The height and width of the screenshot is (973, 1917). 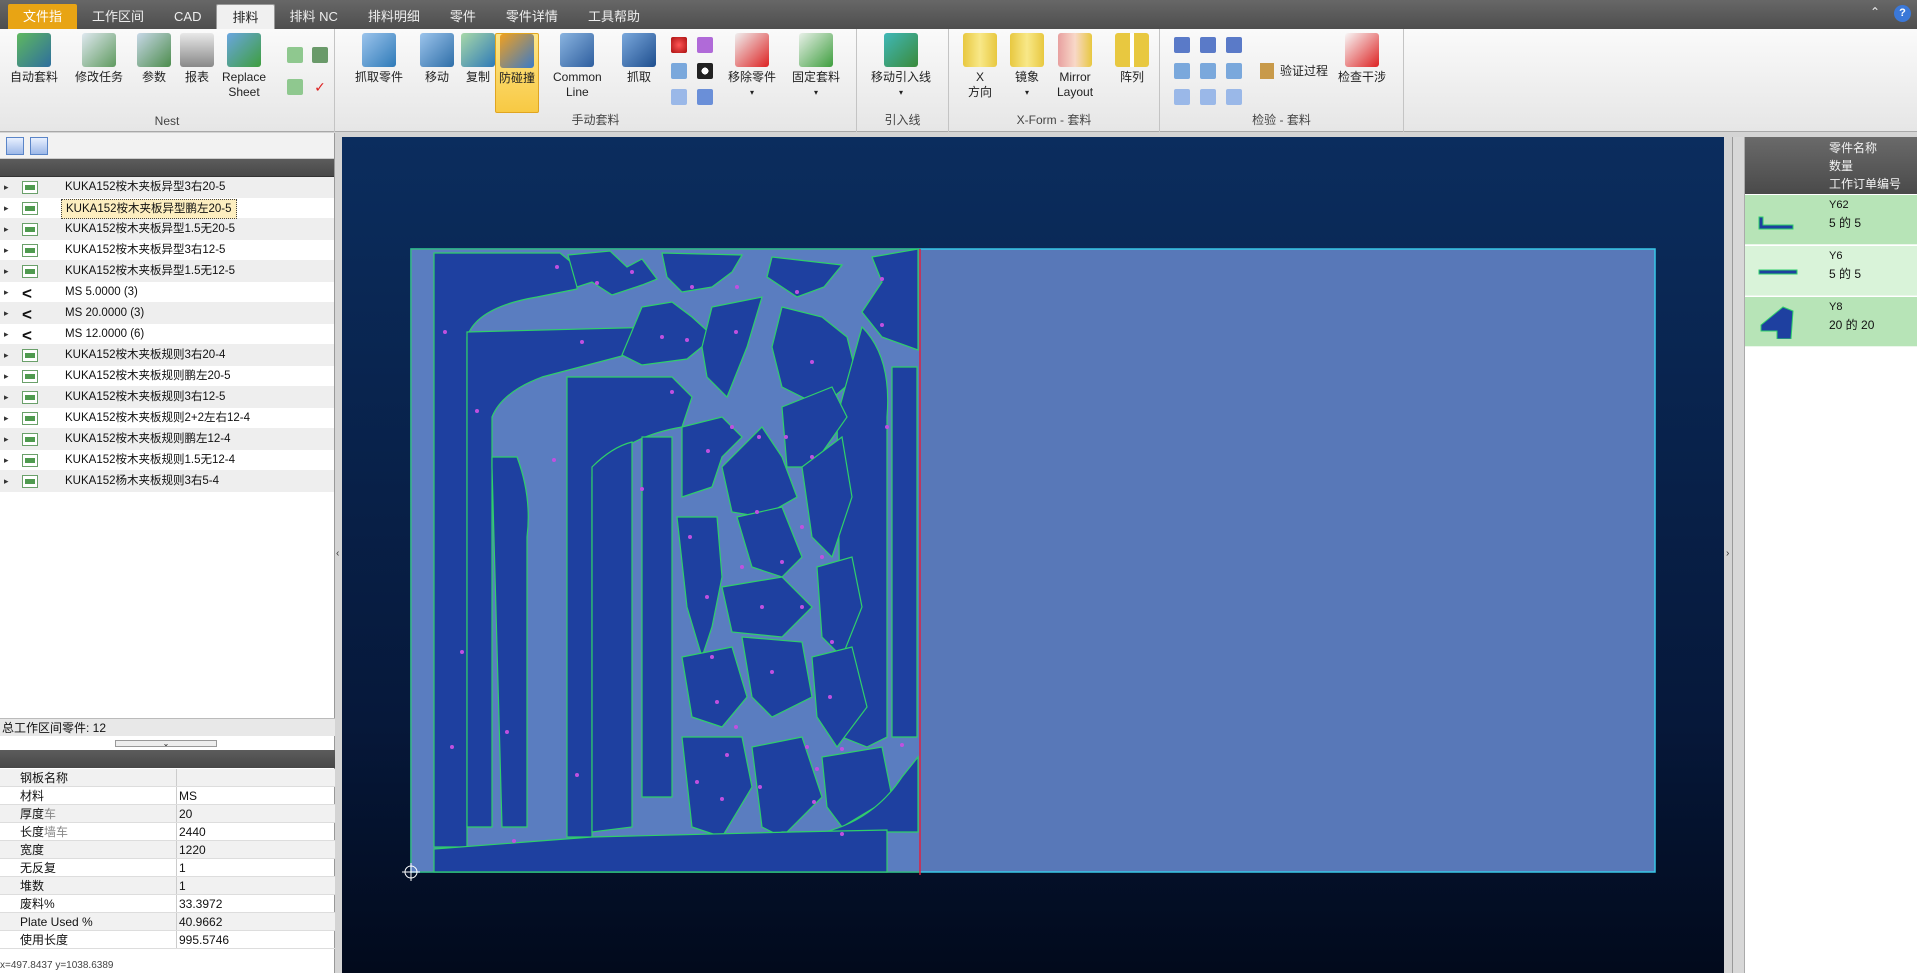 I want to click on move-button: 移动, so click(x=437, y=59).